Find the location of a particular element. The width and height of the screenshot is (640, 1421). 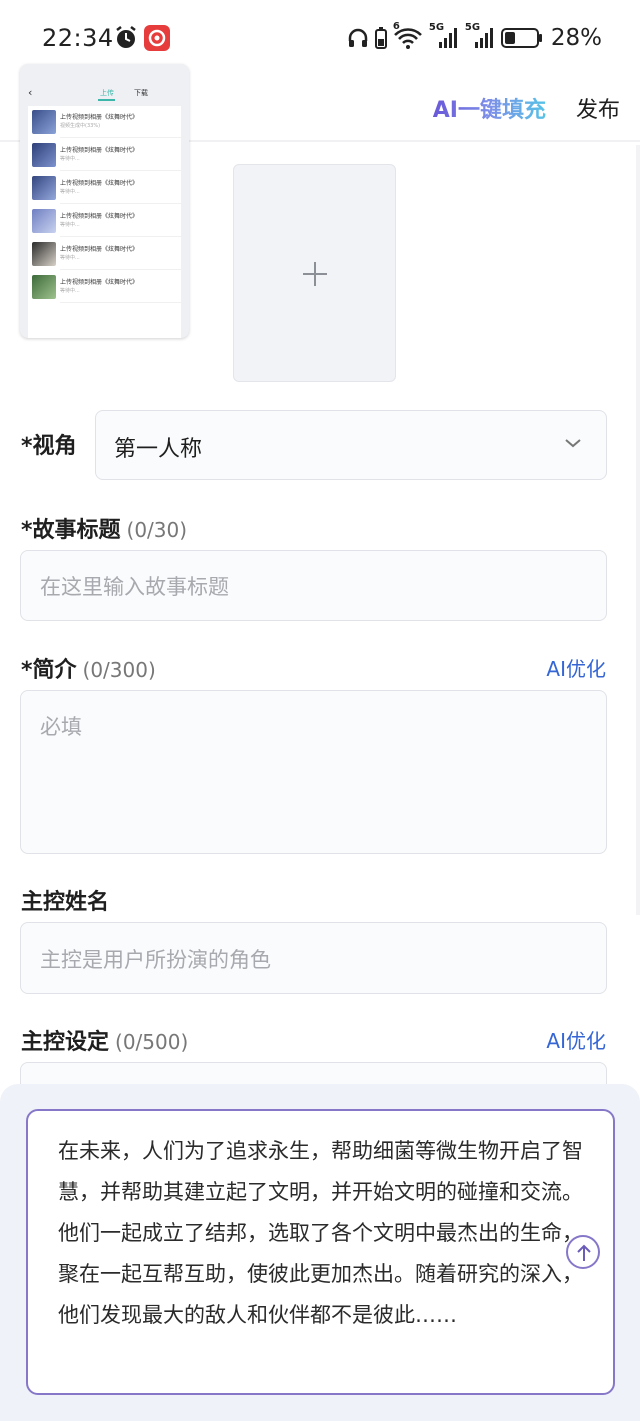

add-image-button is located at coordinates (314, 273).